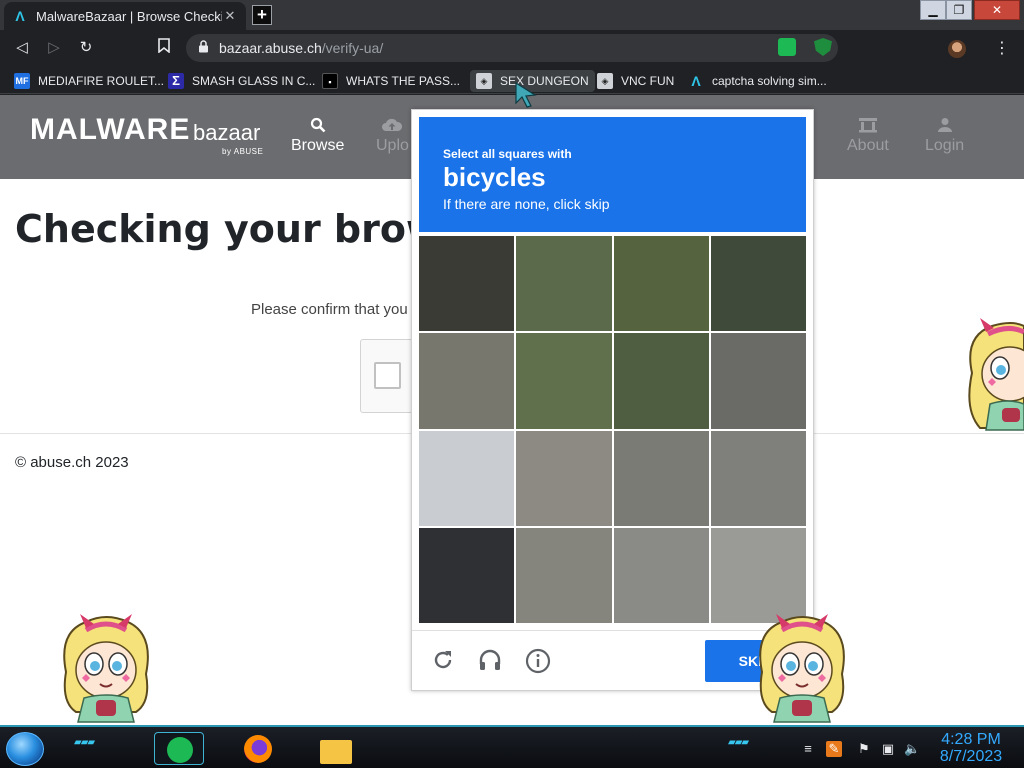  What do you see at coordinates (1002, 48) in the screenshot?
I see `browser-menu-icon: ⋮` at bounding box center [1002, 48].